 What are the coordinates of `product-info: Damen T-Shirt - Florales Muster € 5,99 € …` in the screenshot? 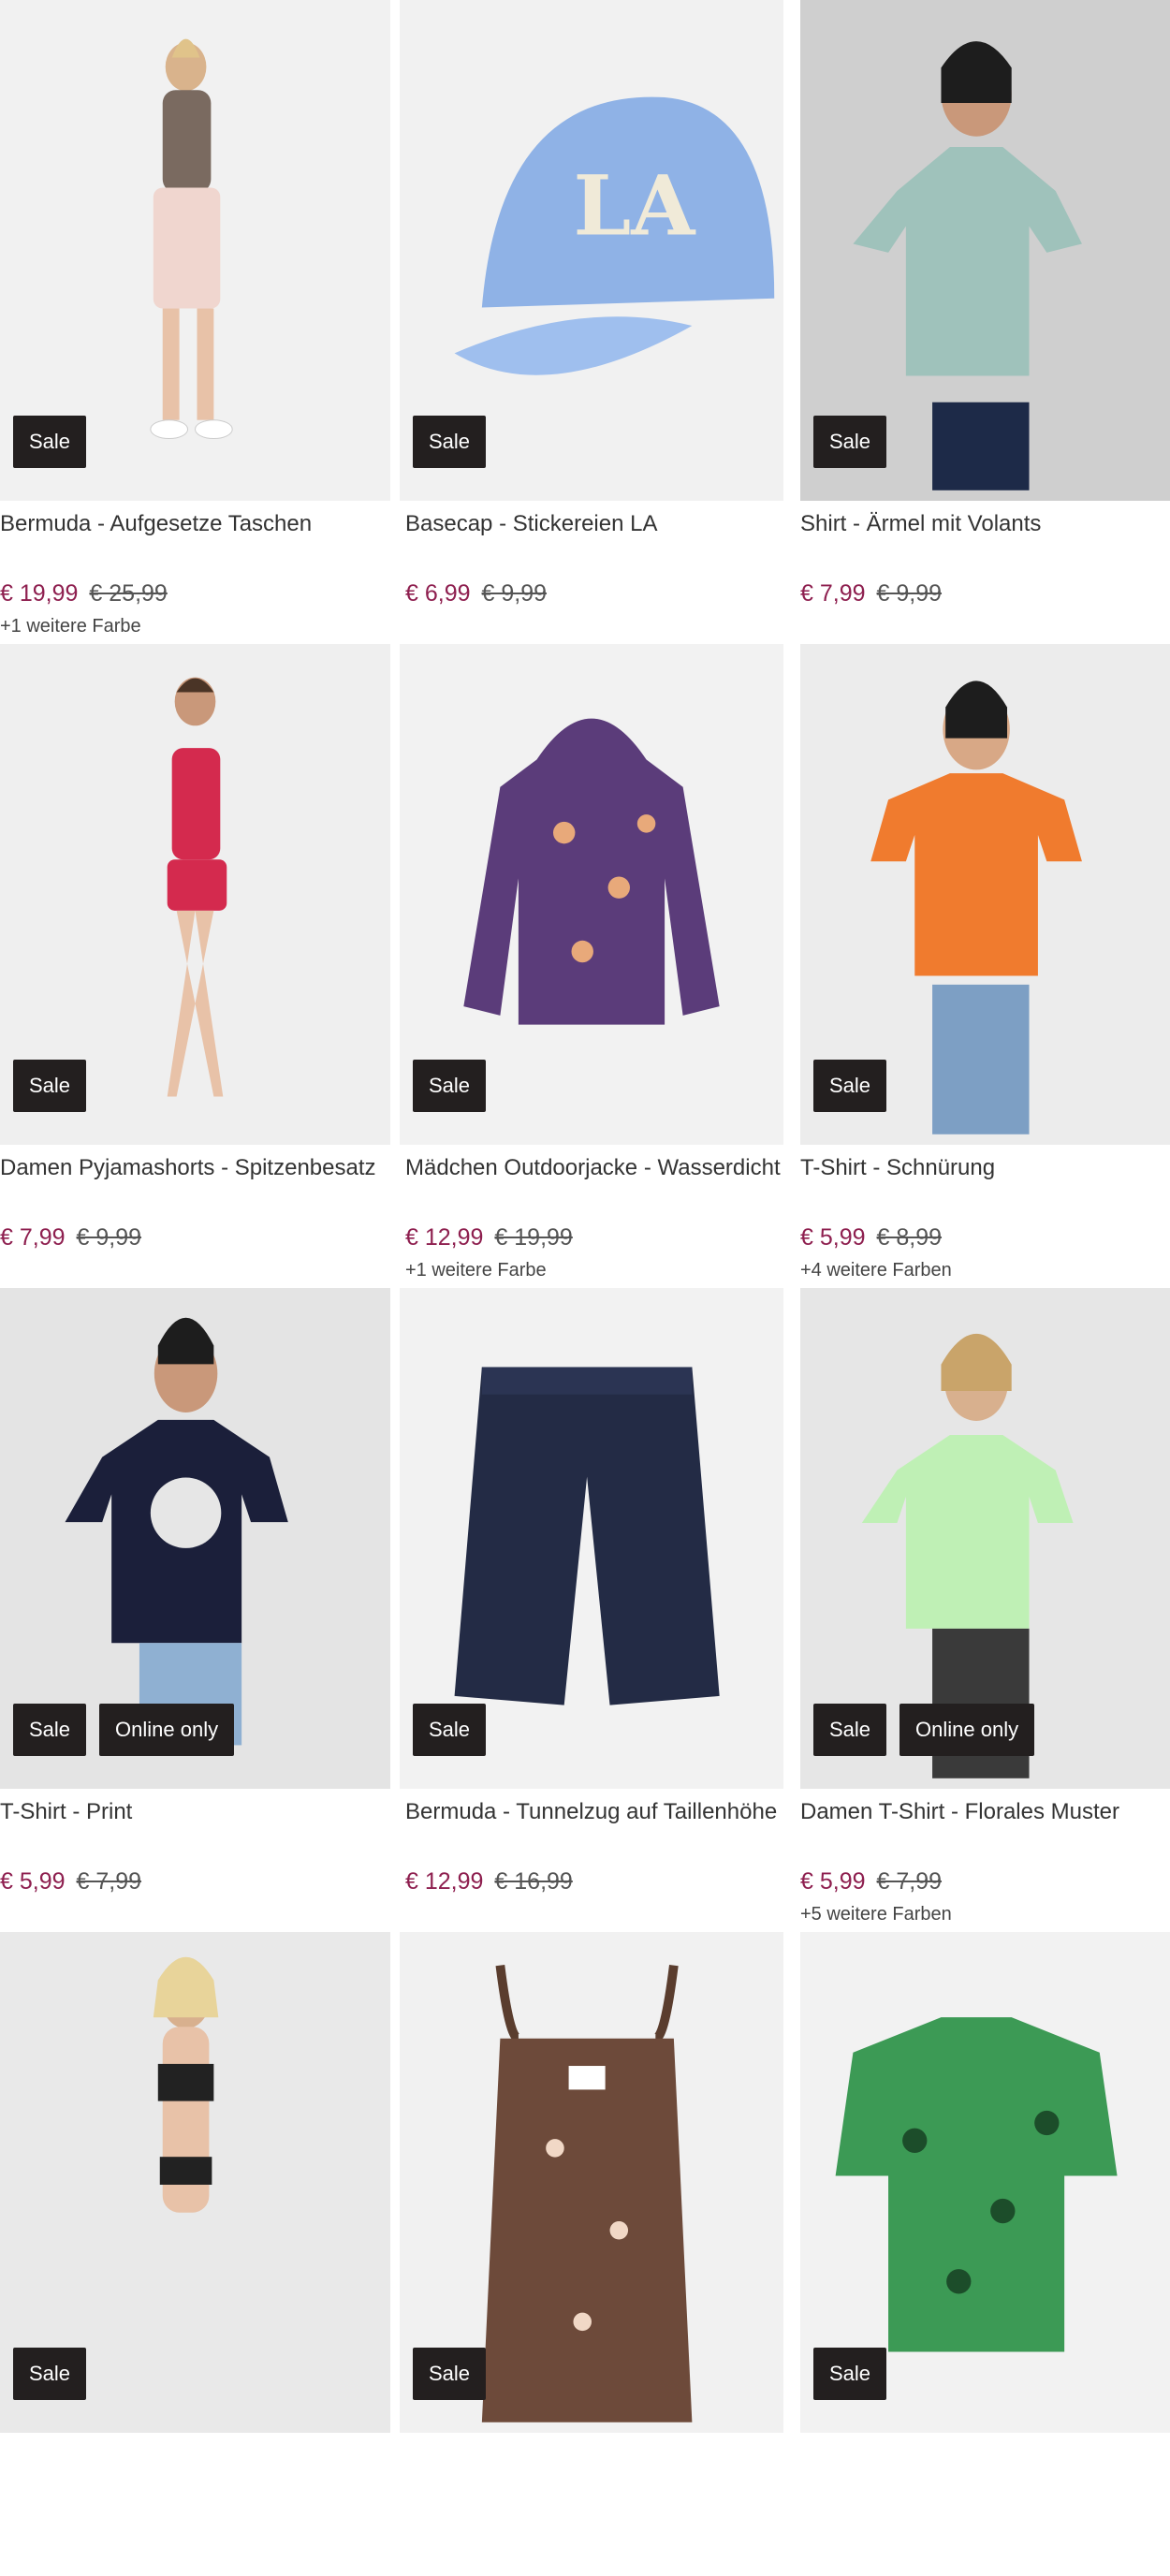 It's located at (976, 1857).